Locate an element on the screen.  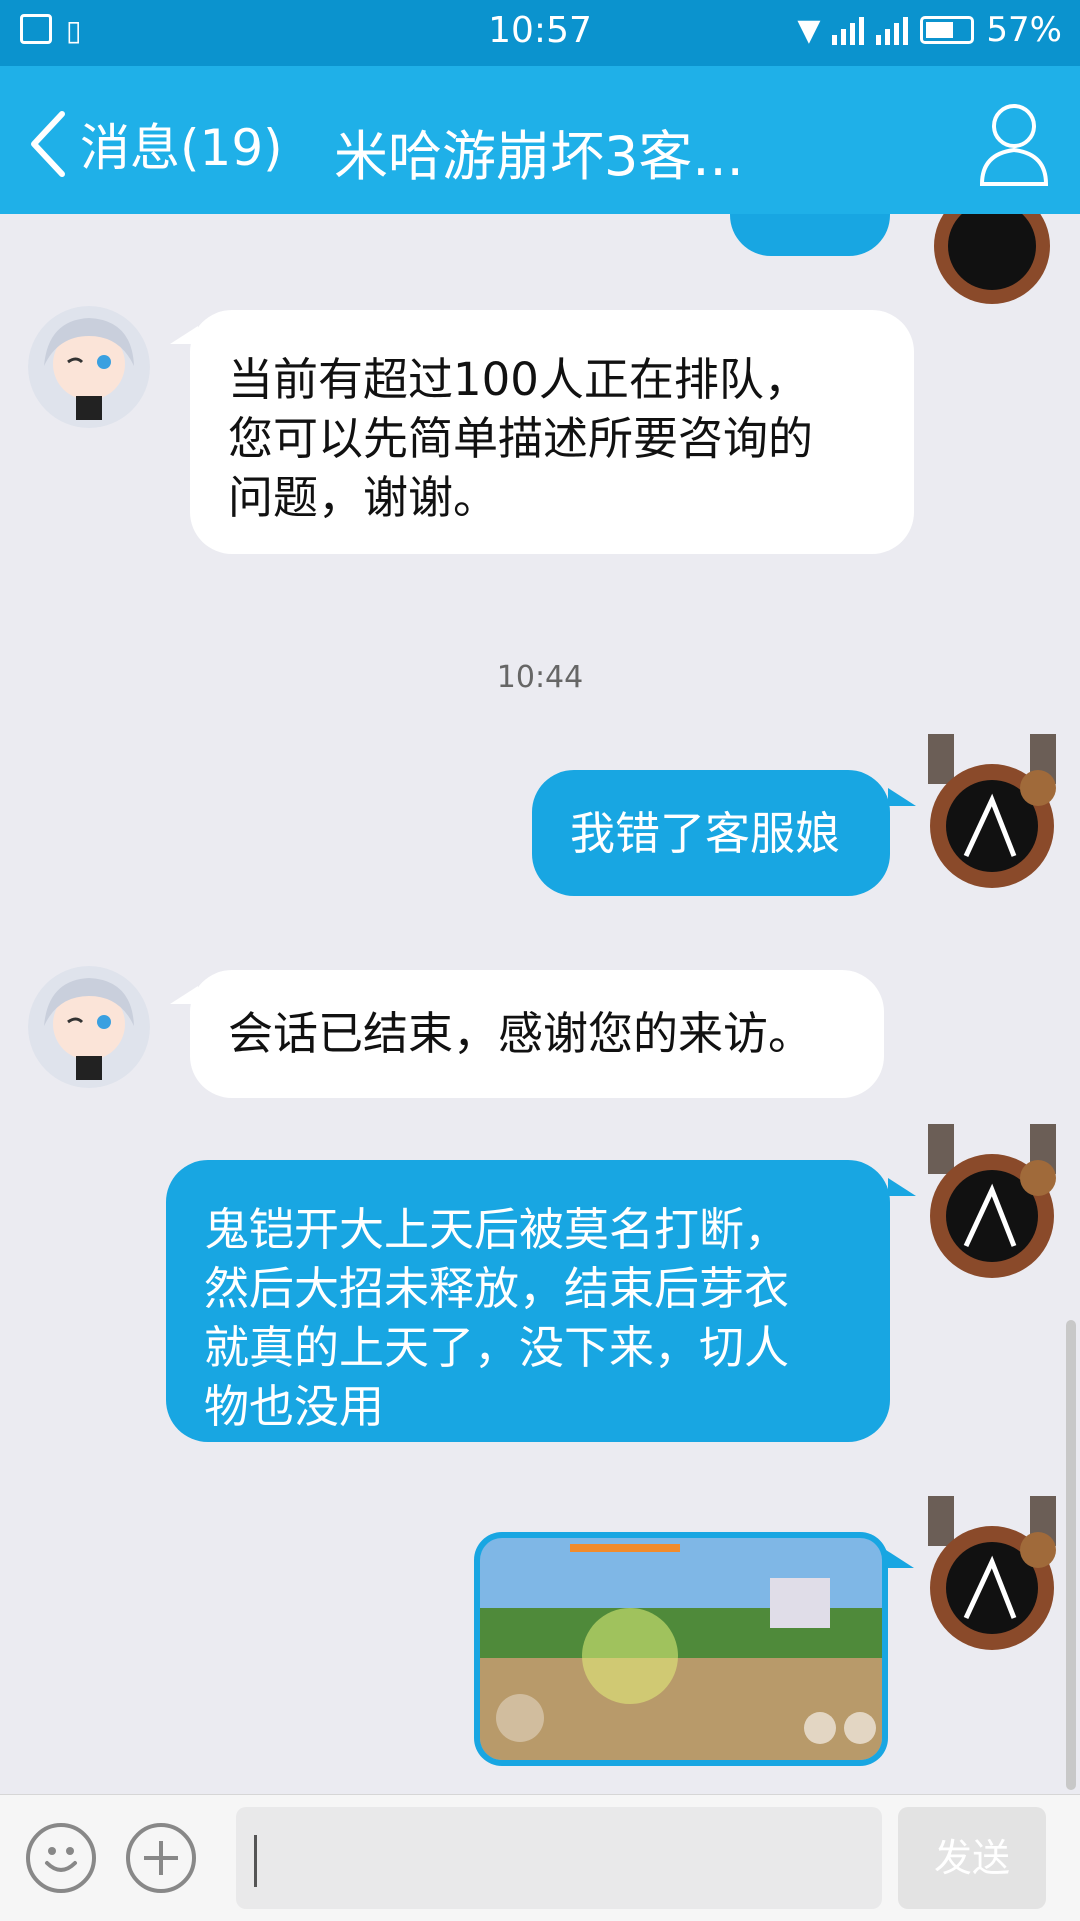
signal-icon is located at coordinates (848, 30).